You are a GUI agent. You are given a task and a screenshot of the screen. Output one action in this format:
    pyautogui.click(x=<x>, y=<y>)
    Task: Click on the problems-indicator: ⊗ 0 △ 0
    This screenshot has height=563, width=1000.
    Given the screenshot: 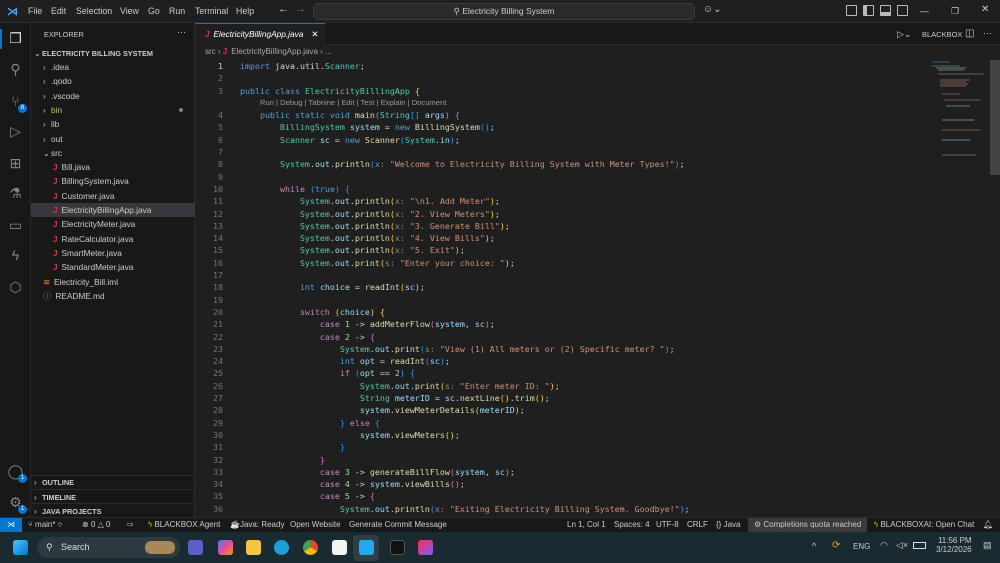 What is the action you would take?
    pyautogui.click(x=96, y=525)
    